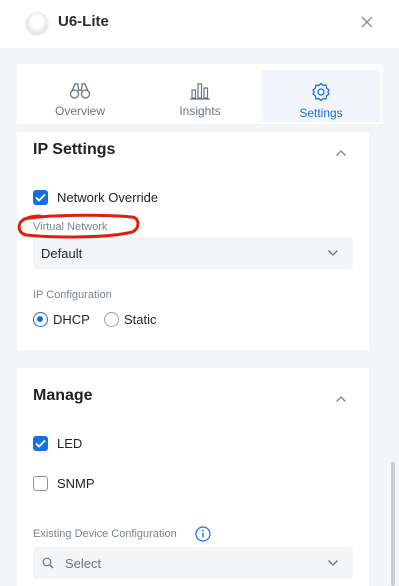  Describe the element at coordinates (193, 253) in the screenshot. I see `virtual-network-select: Default` at that location.